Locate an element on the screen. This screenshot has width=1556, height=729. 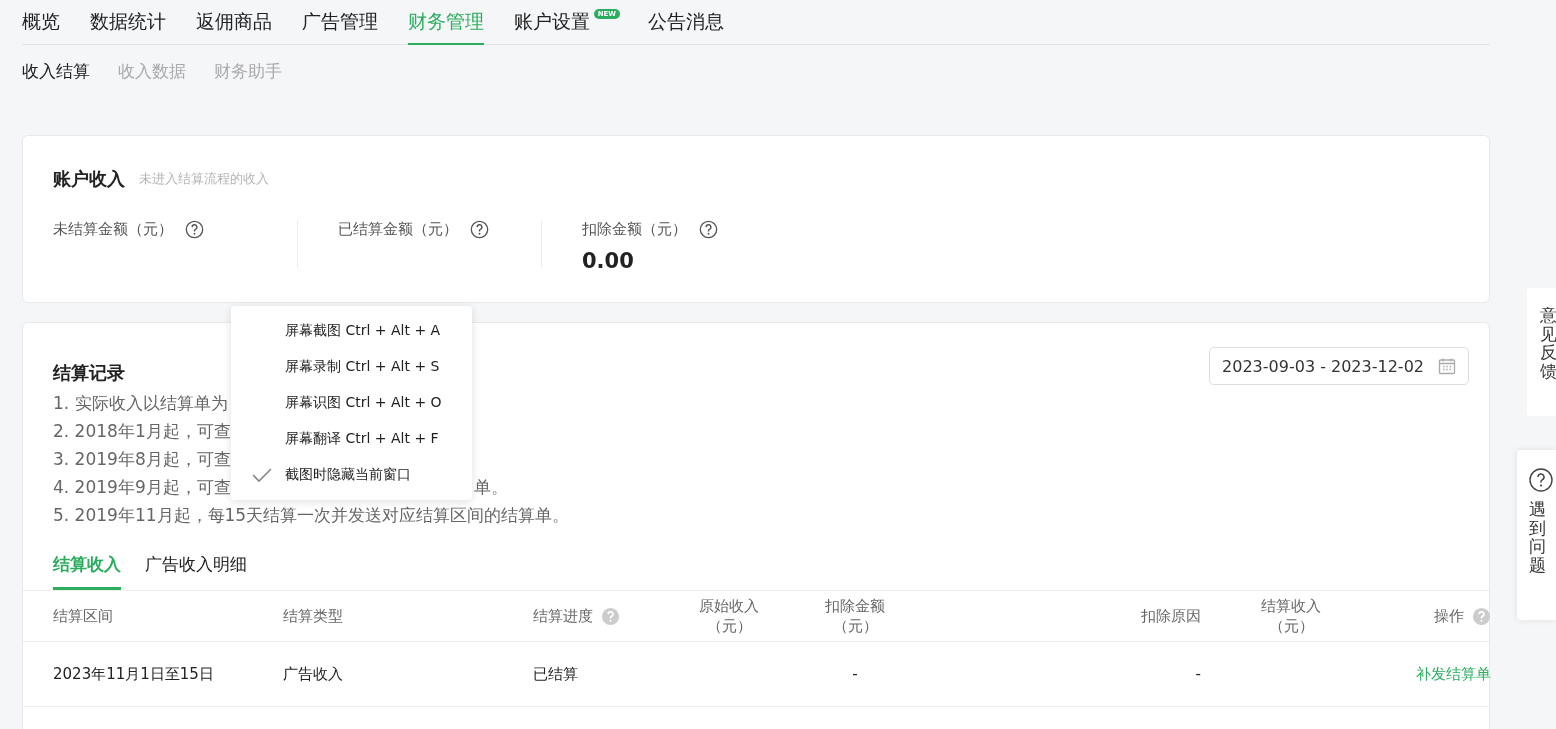
menu-item: 屏幕识图 Ctrl + Alt + O is located at coordinates (351, 403).